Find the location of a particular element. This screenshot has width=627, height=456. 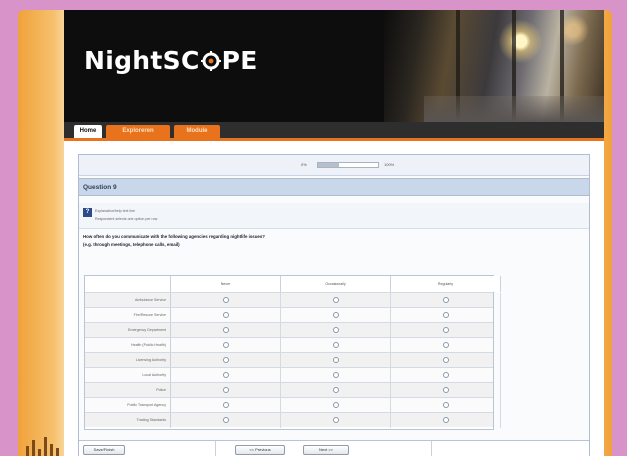

table-row: Local Authority is located at coordinates (293, 375).